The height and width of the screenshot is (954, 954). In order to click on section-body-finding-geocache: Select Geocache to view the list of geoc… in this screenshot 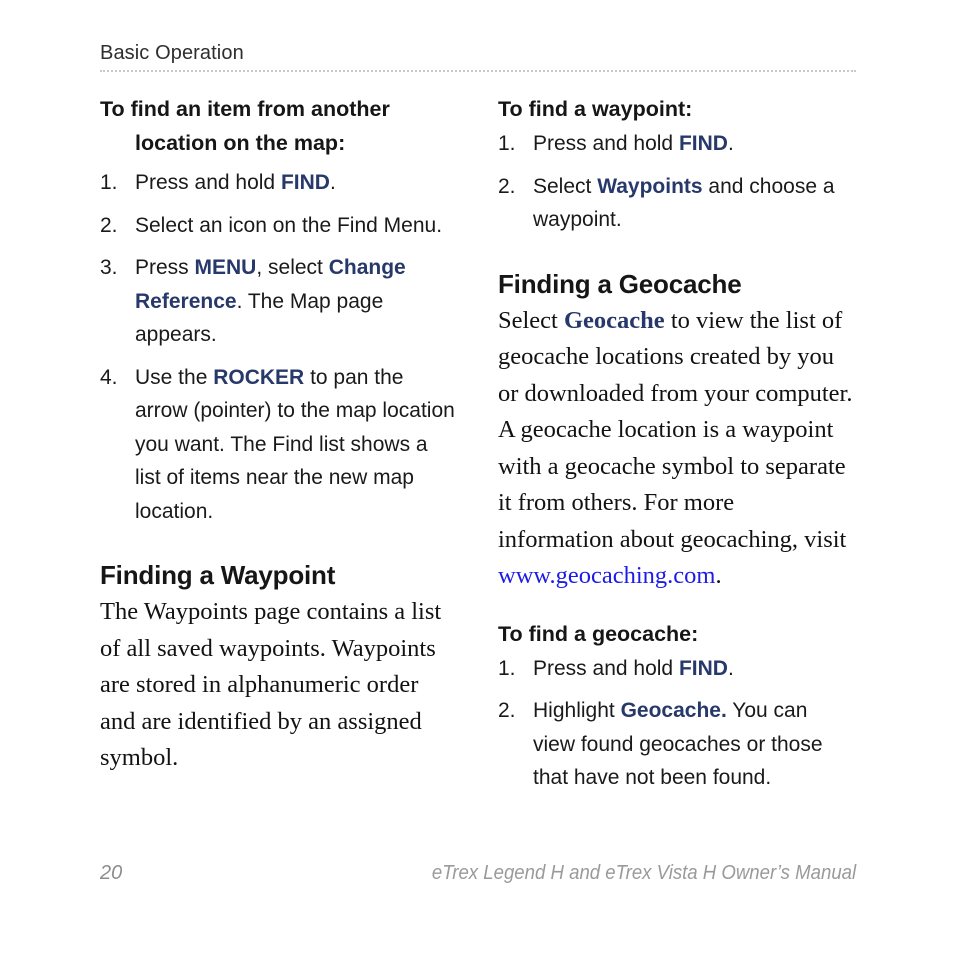, I will do `click(676, 449)`.